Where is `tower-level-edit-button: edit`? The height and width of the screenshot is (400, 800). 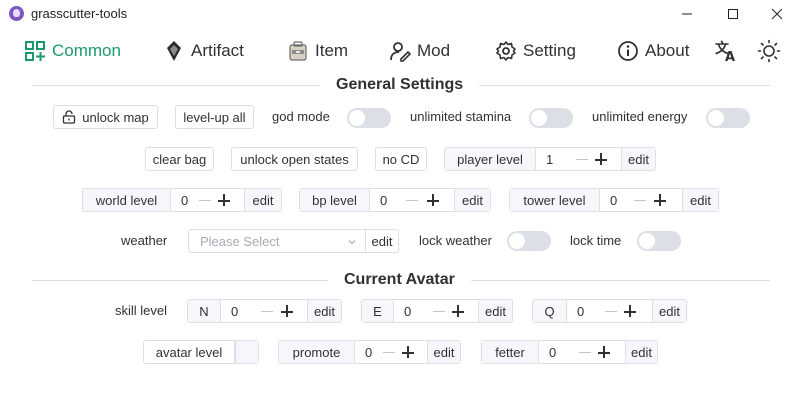
tower-level-edit-button: edit is located at coordinates (700, 200).